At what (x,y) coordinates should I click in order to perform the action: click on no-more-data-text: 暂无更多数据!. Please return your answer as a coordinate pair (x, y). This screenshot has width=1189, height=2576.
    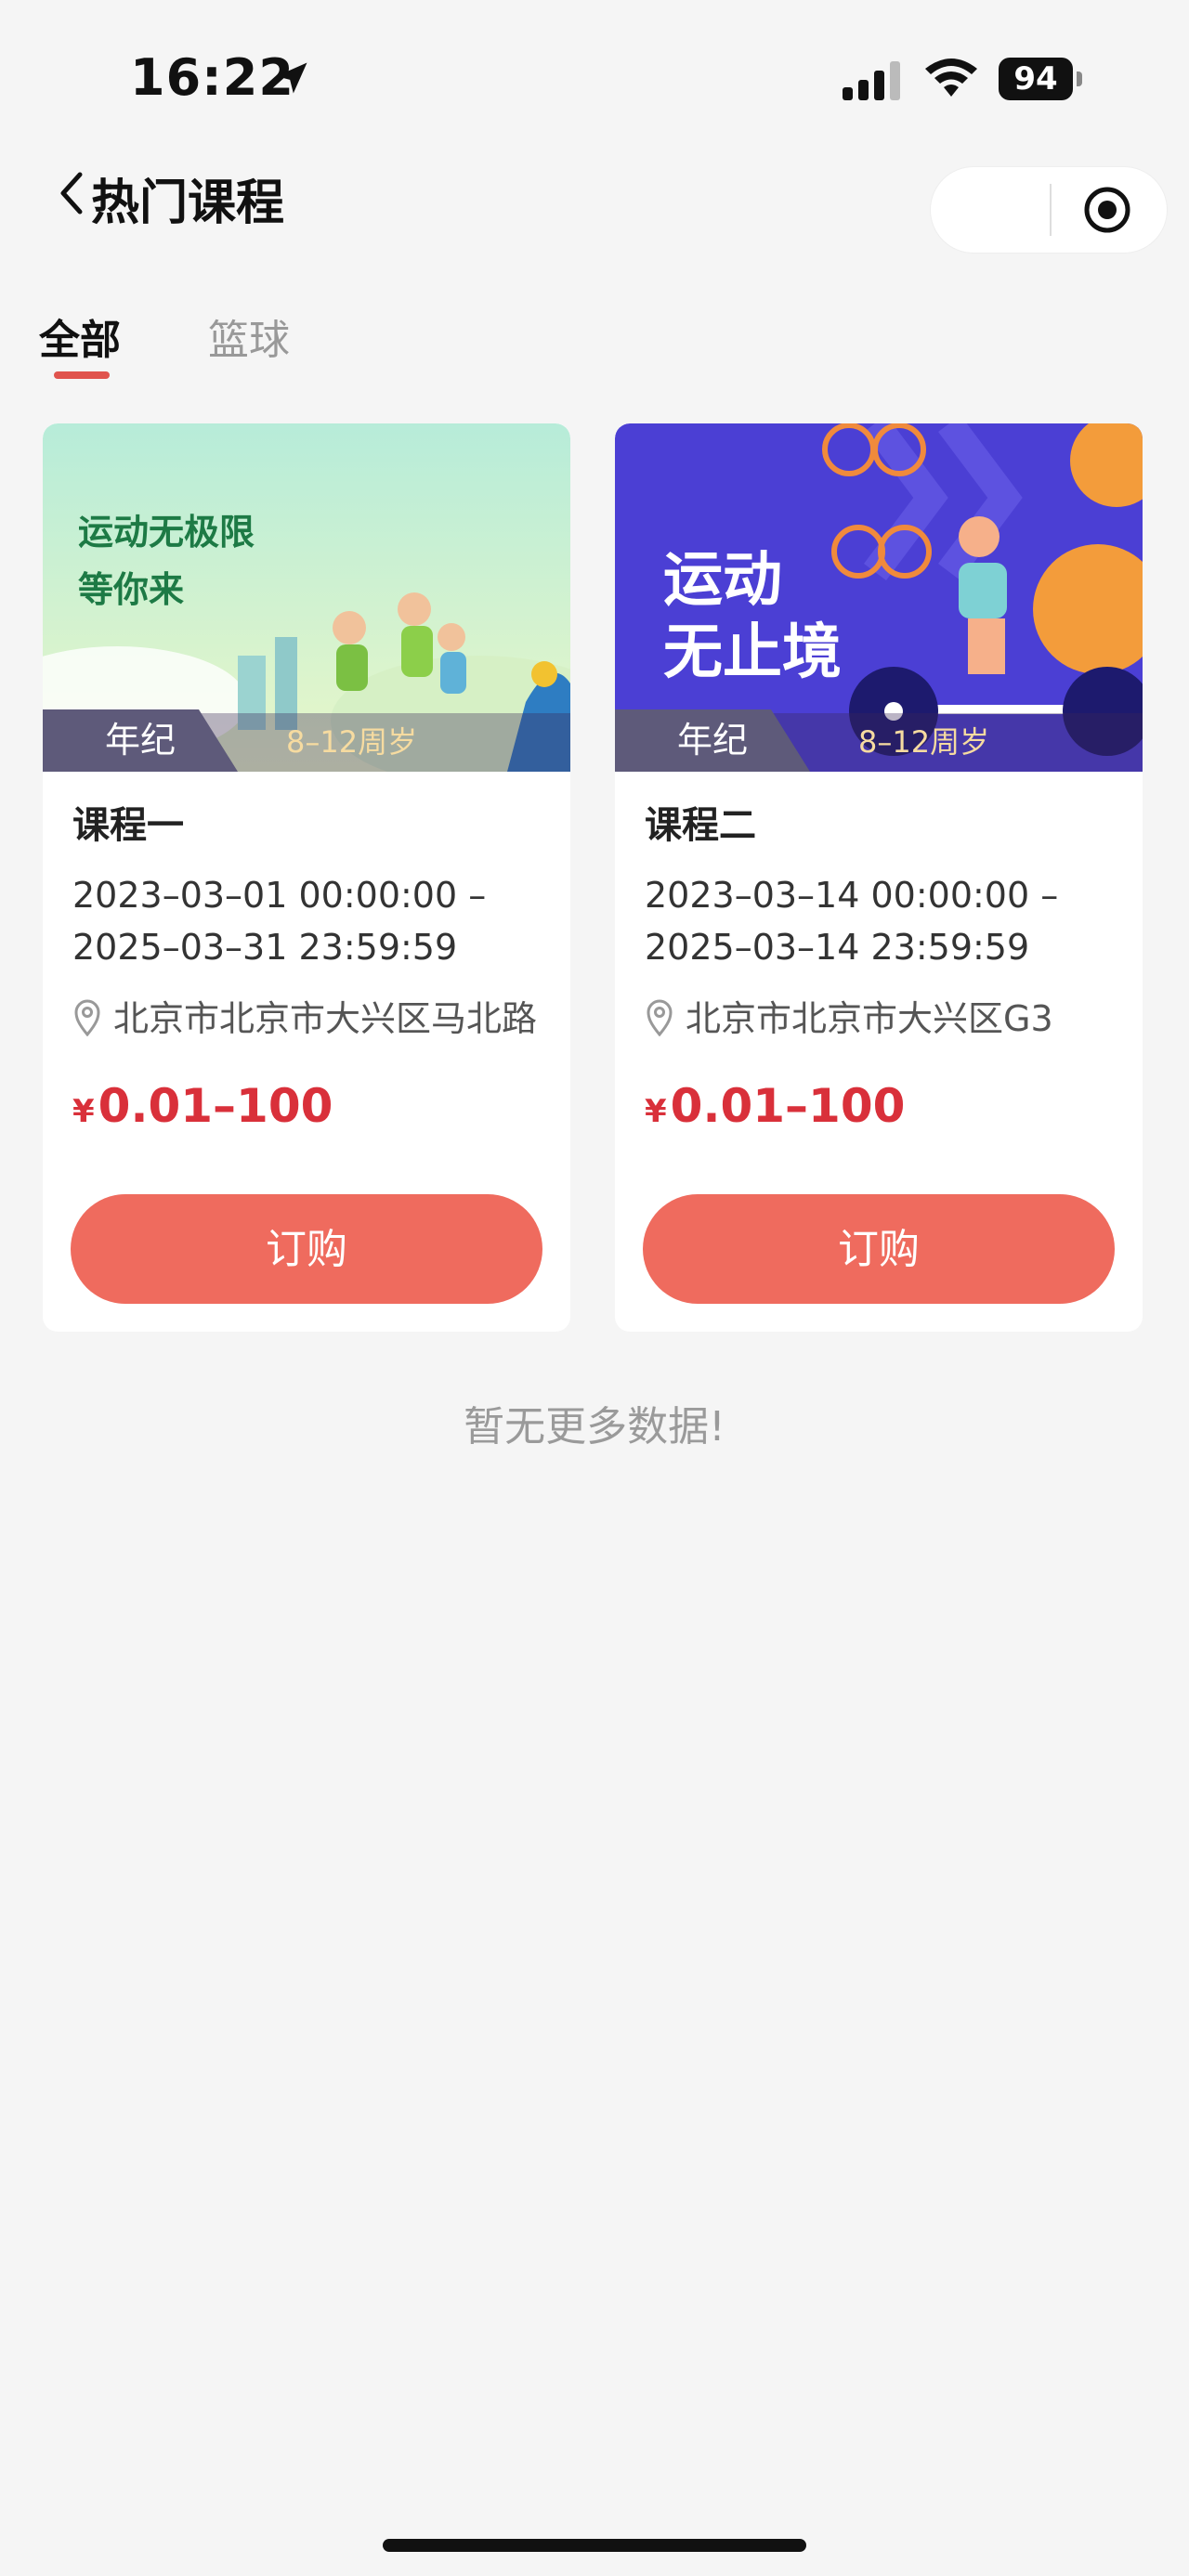
    Looking at the image, I should click on (594, 1427).